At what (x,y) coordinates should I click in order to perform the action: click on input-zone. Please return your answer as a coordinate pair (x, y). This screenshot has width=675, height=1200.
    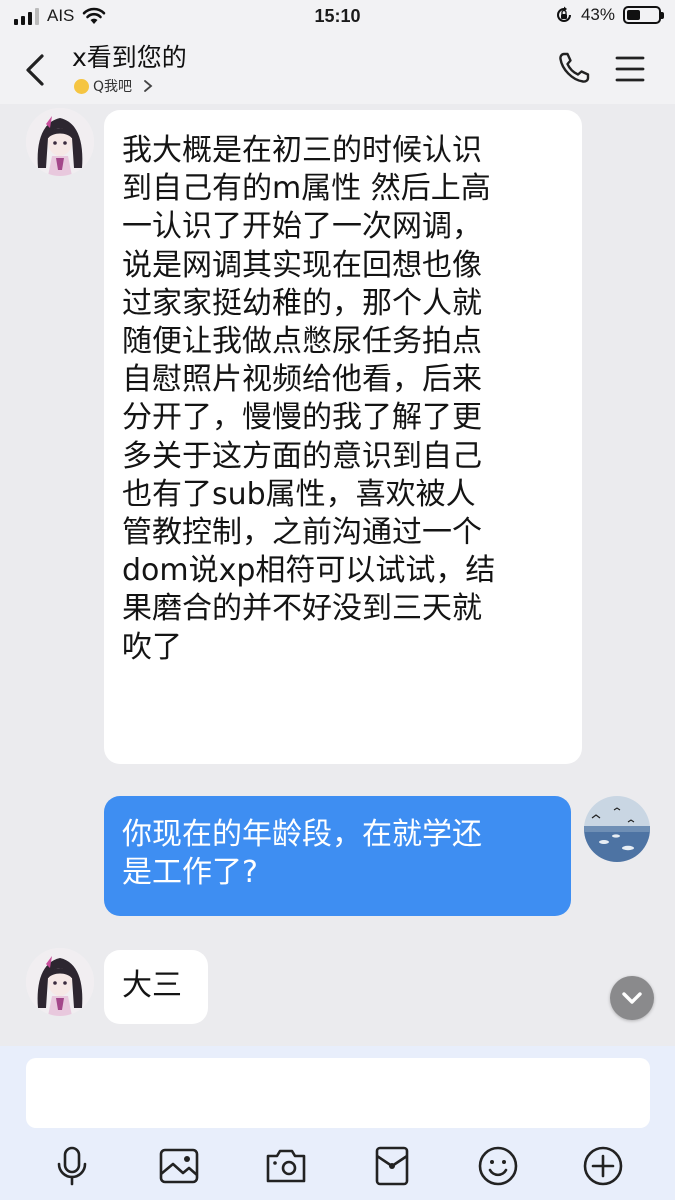
    Looking at the image, I should click on (337, 1123).